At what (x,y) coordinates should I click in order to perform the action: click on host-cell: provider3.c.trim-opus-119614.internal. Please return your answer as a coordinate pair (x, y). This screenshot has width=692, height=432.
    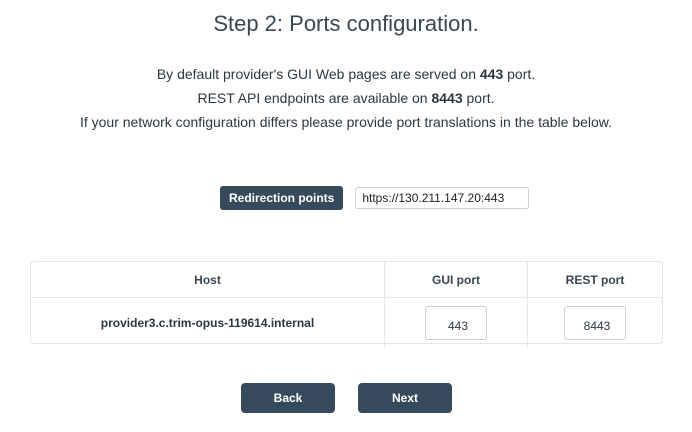
    Looking at the image, I should click on (208, 322).